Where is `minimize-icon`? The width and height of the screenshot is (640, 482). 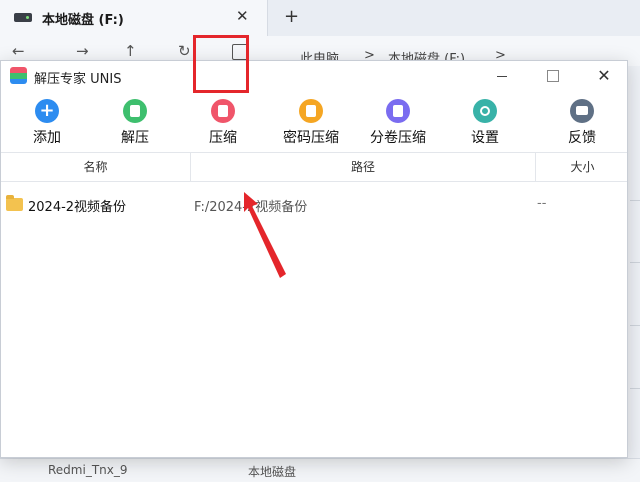 minimize-icon is located at coordinates (502, 76).